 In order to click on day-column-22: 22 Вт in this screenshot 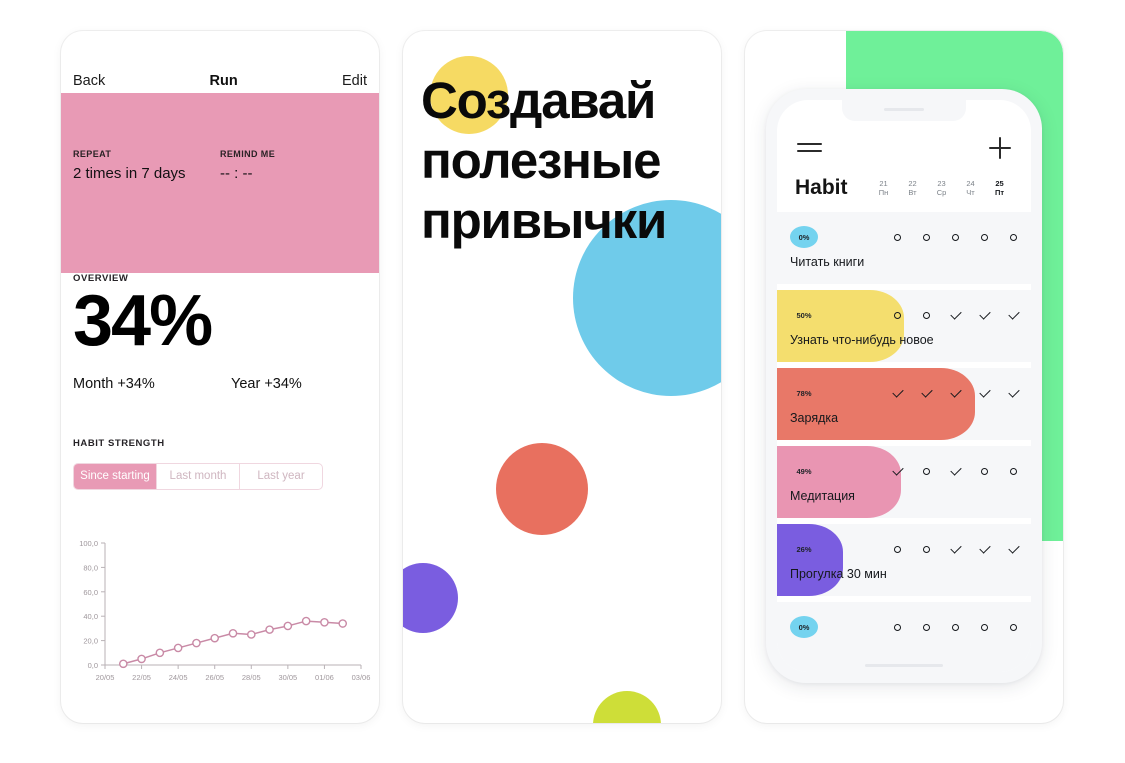, I will do `click(912, 188)`.